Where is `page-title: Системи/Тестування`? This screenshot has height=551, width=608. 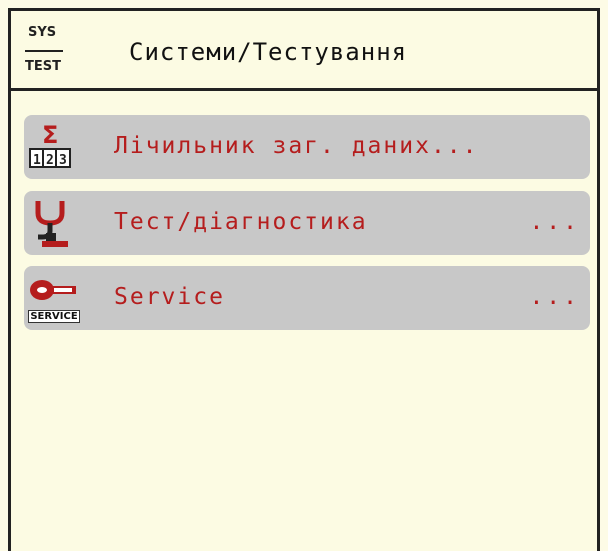 page-title: Системи/Тестування is located at coordinates (268, 52).